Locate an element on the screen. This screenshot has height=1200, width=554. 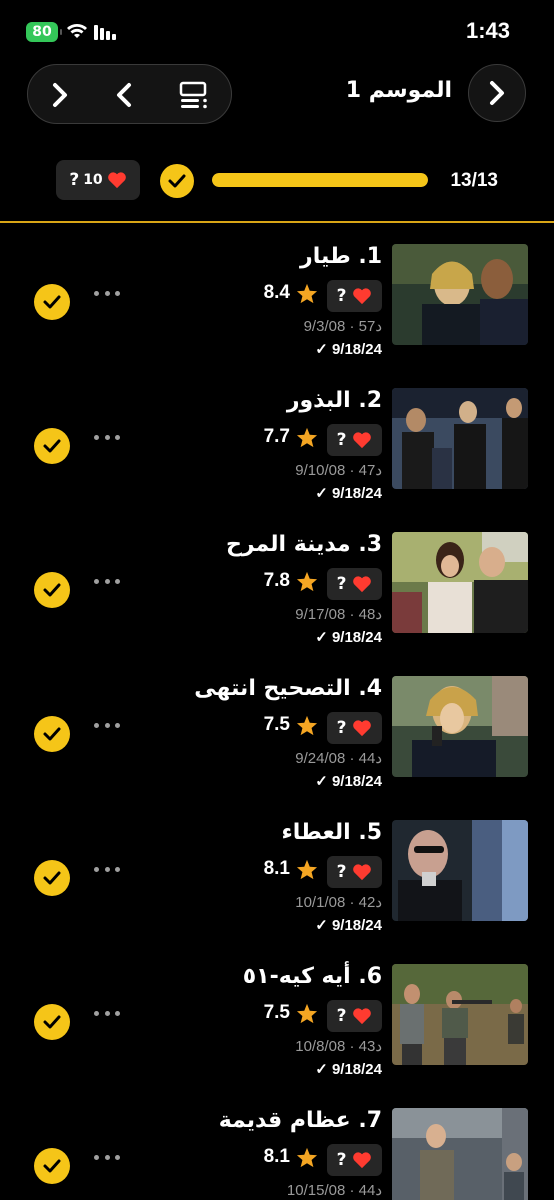
episode-air-info: 9/3/08 · 57د is located at coordinates (342, 326).